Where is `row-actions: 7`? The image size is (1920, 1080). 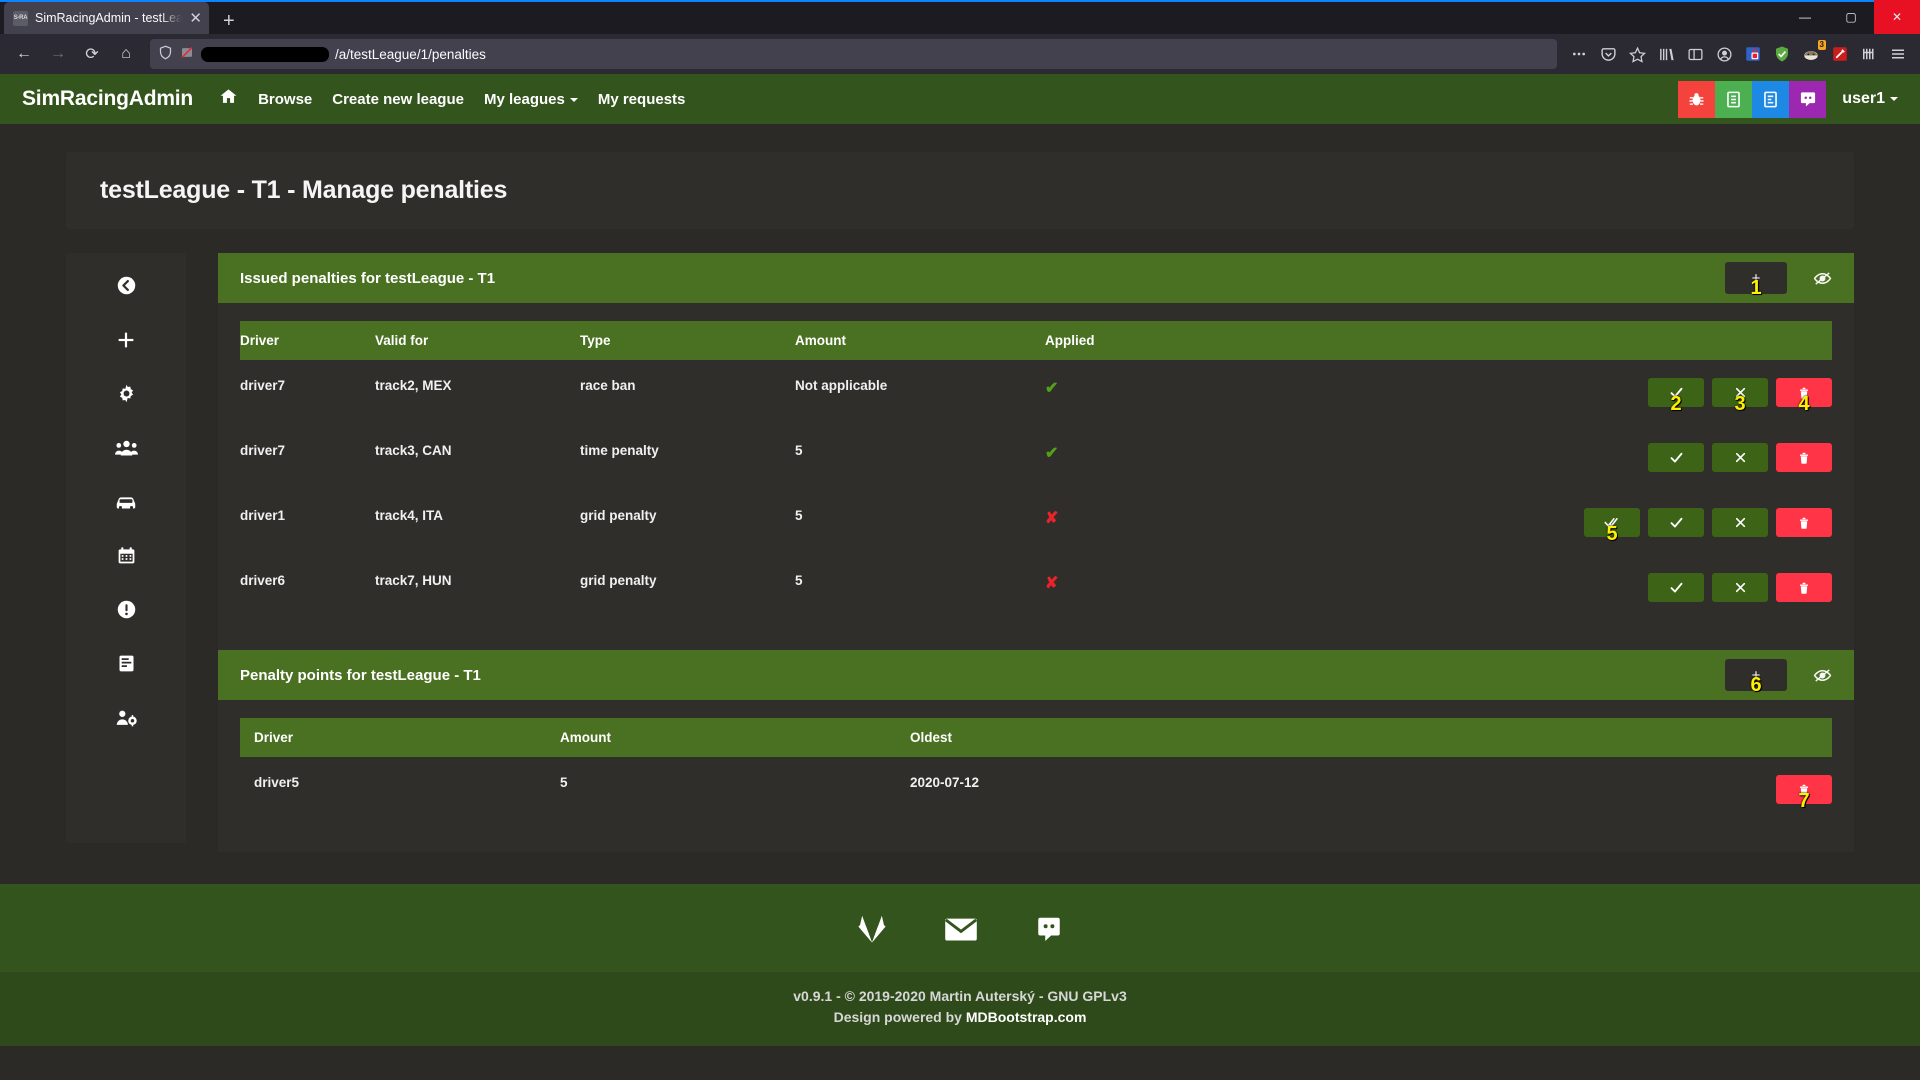 row-actions: 7 is located at coordinates (1571, 793).